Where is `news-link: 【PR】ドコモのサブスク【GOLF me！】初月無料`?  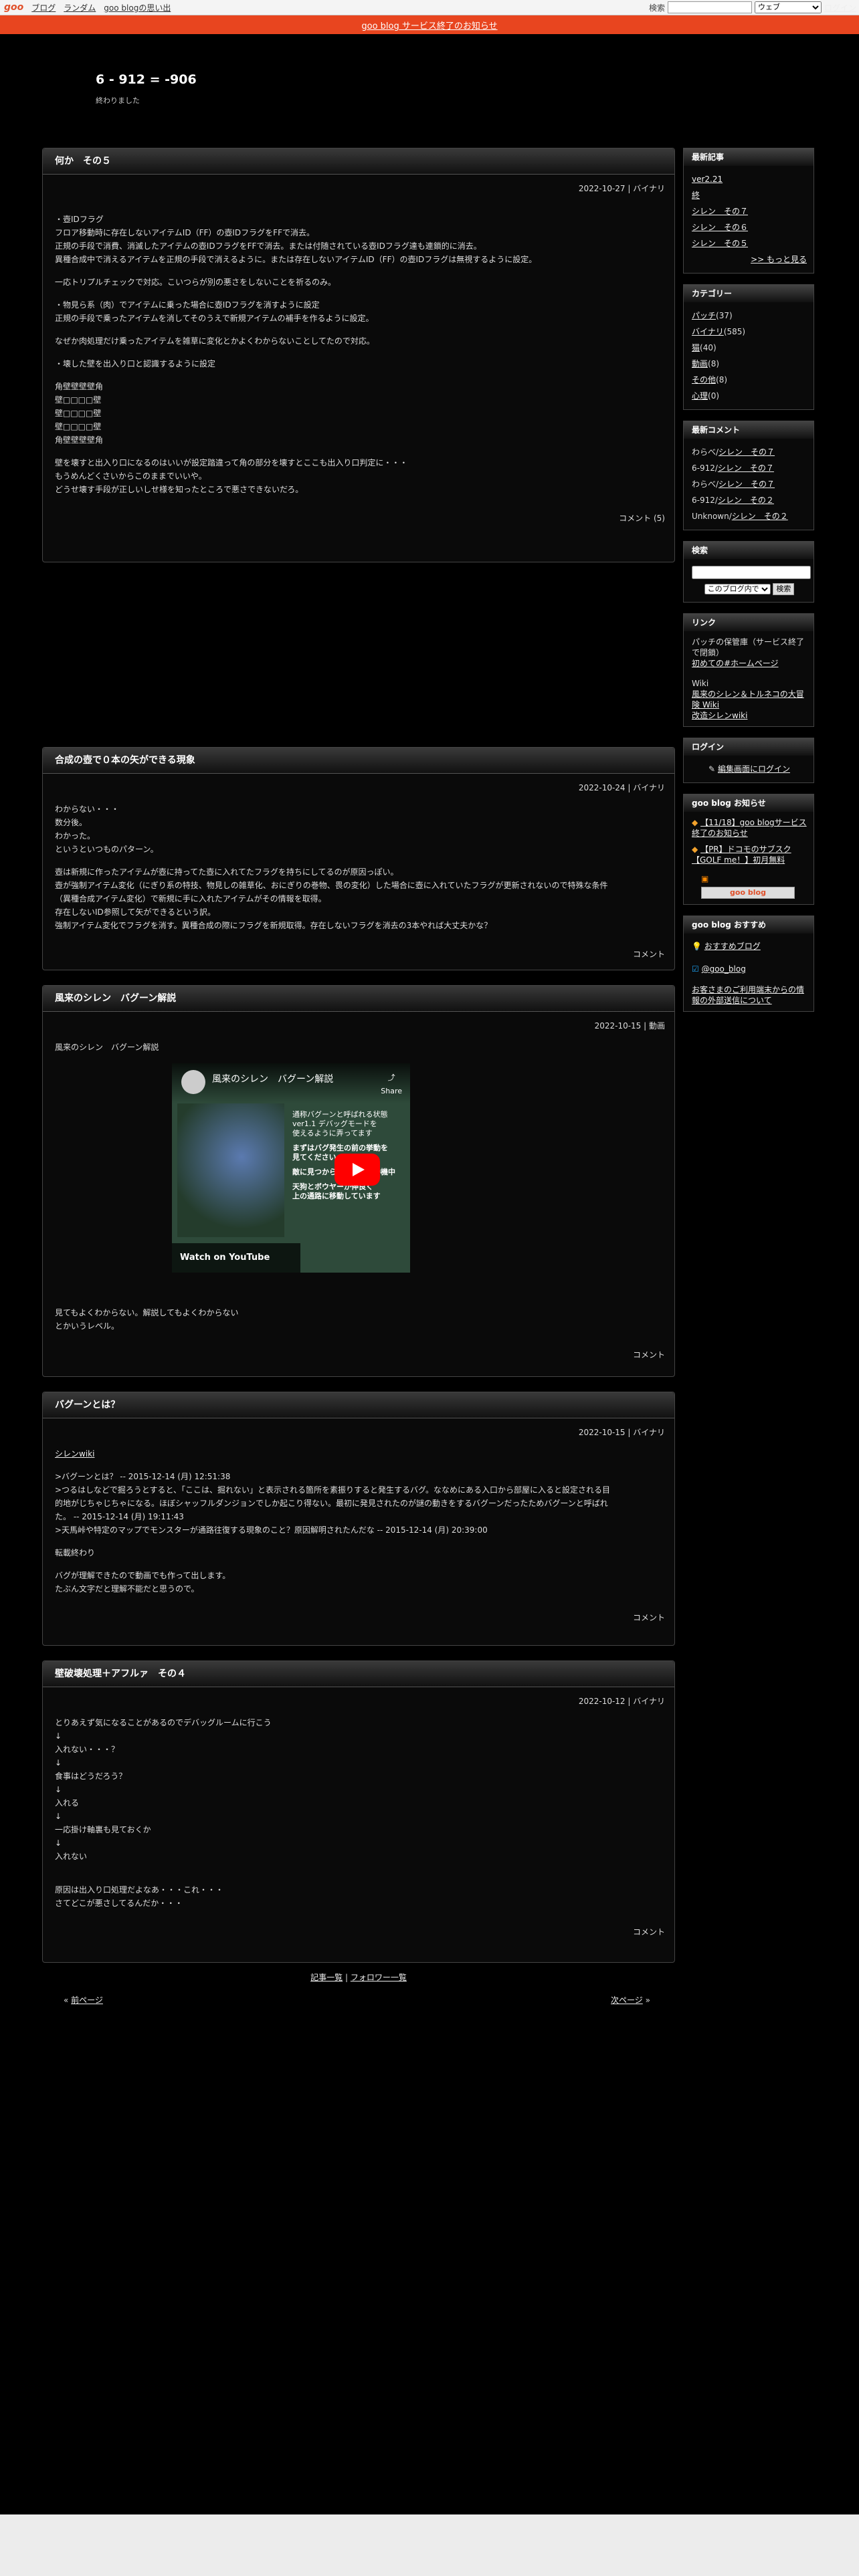 news-link: 【PR】ドコモのサブスク【GOLF me！】初月無料 is located at coordinates (742, 855).